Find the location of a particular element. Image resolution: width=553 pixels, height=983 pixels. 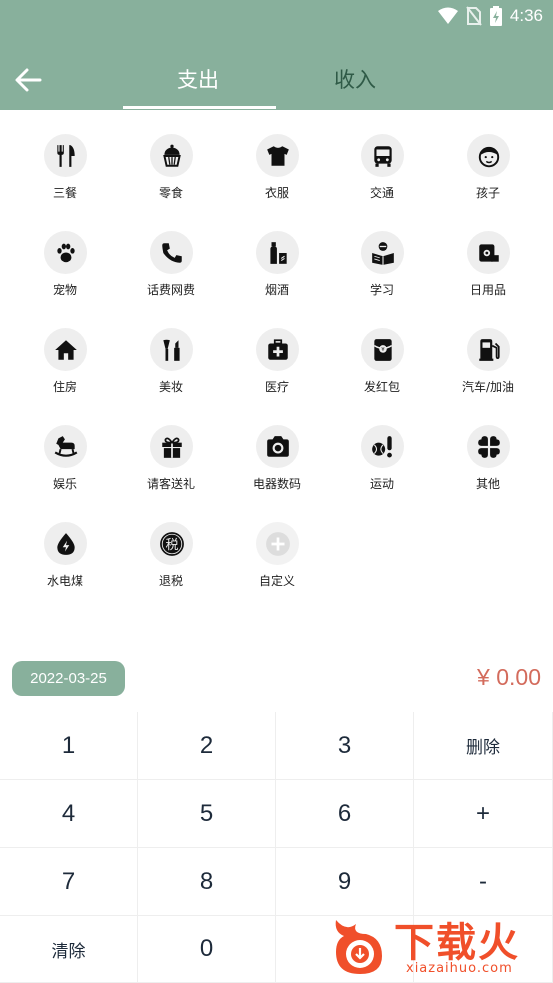

minus-button: - is located at coordinates (483, 882).